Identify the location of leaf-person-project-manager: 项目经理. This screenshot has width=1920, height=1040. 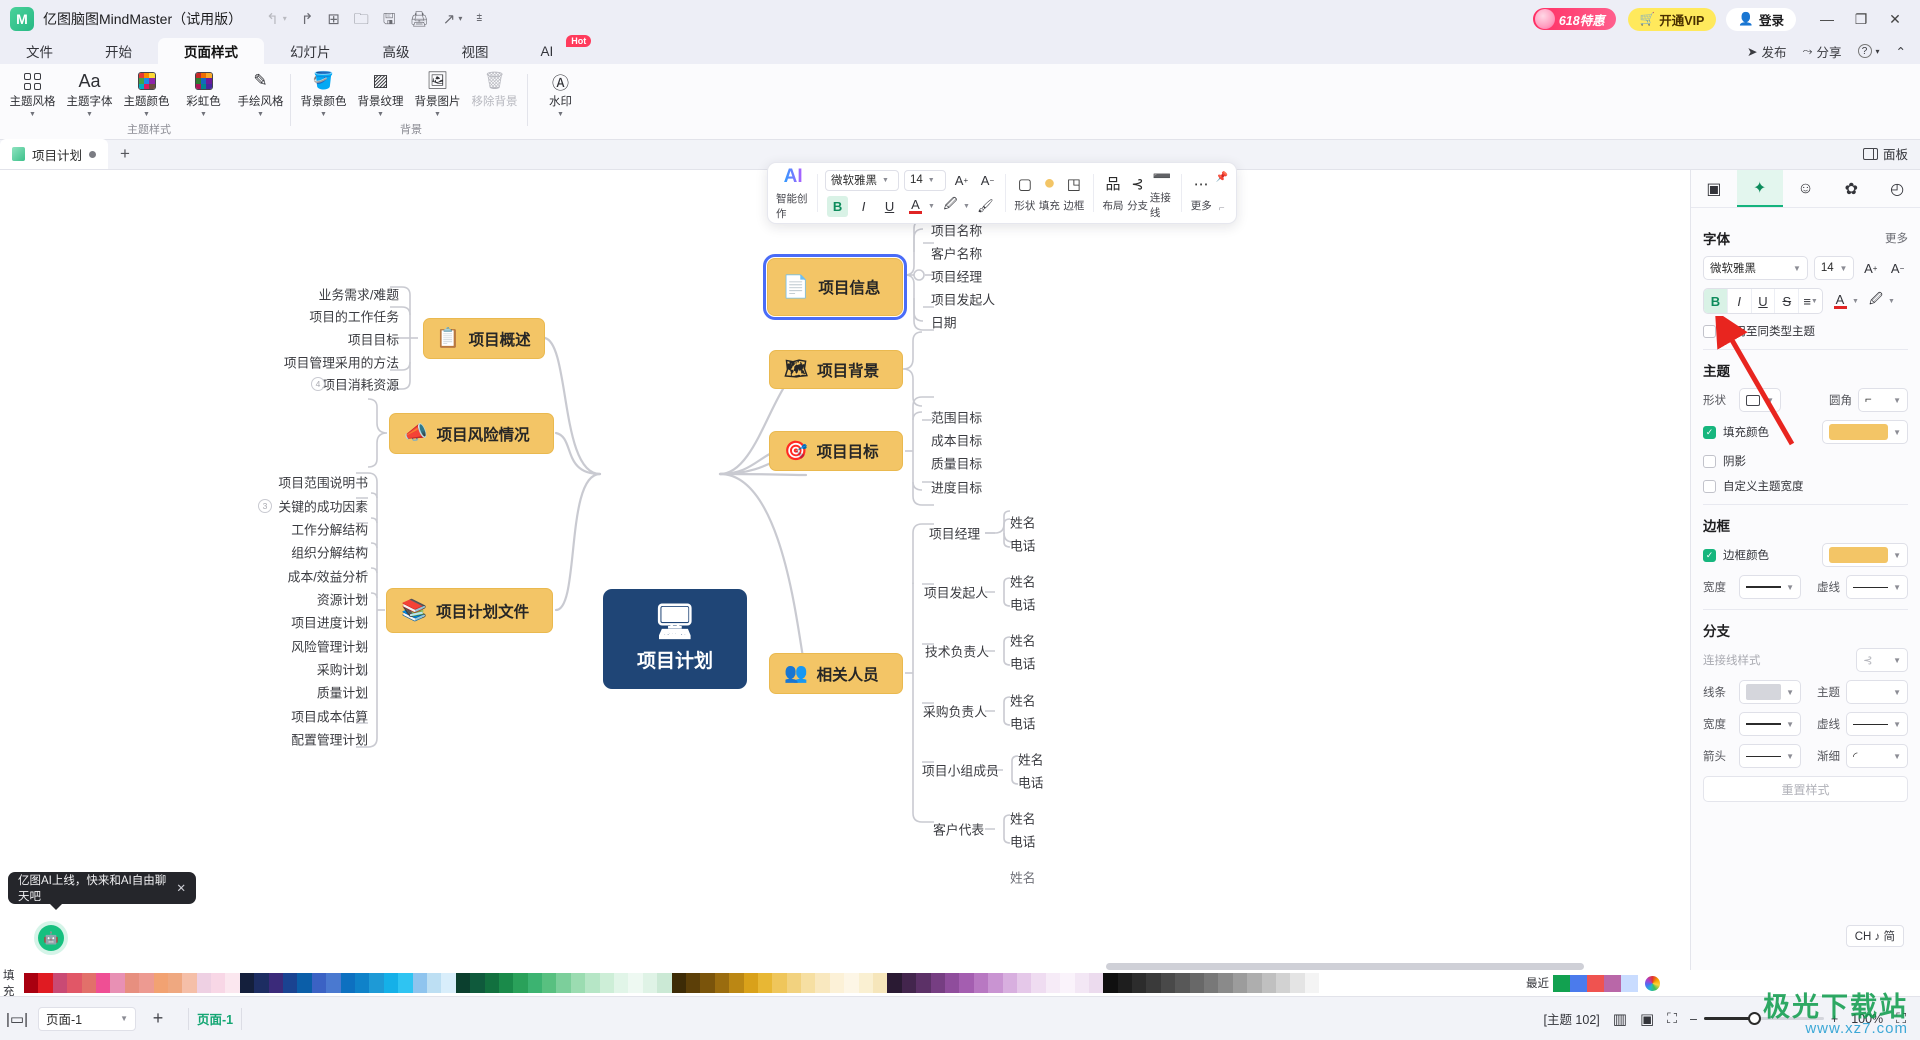
(954, 533).